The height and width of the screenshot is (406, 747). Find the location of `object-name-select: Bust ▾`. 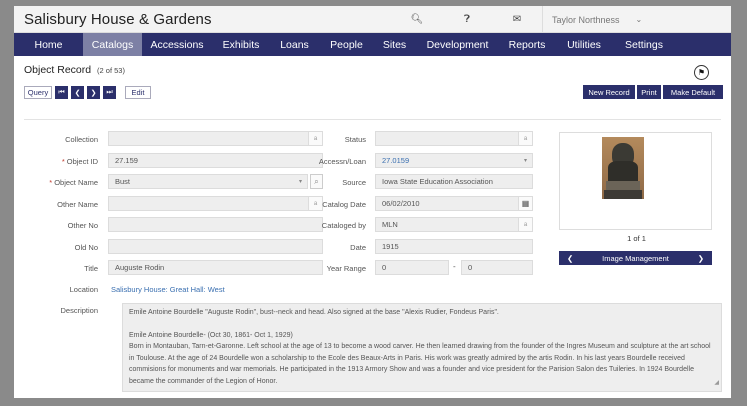

object-name-select: Bust ▾ is located at coordinates (208, 181).